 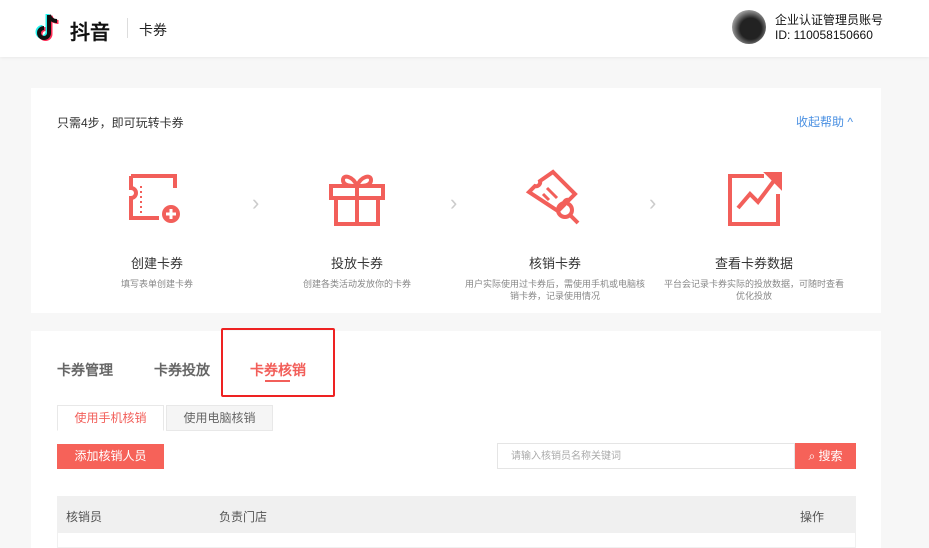 What do you see at coordinates (357, 200) in the screenshot?
I see `gift-icon` at bounding box center [357, 200].